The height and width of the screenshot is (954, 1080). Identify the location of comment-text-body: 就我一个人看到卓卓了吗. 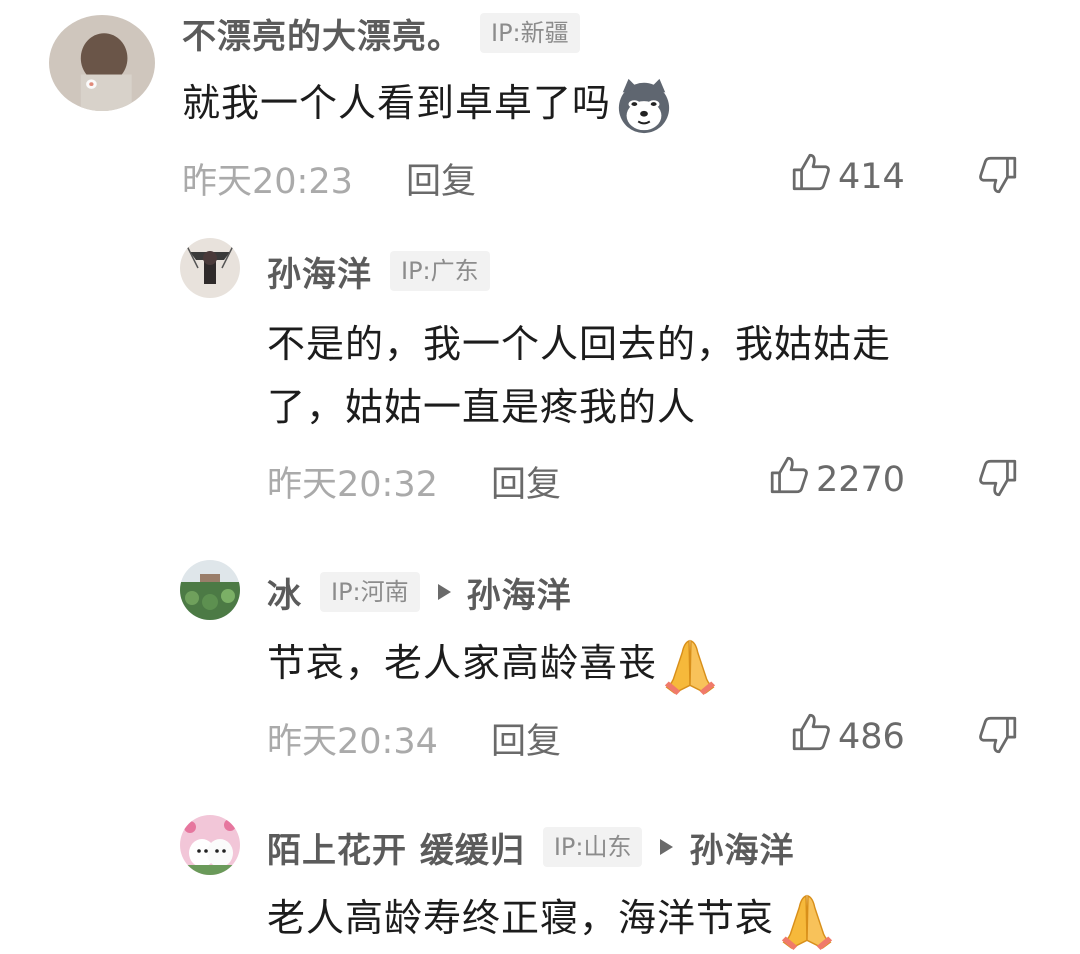
(397, 103).